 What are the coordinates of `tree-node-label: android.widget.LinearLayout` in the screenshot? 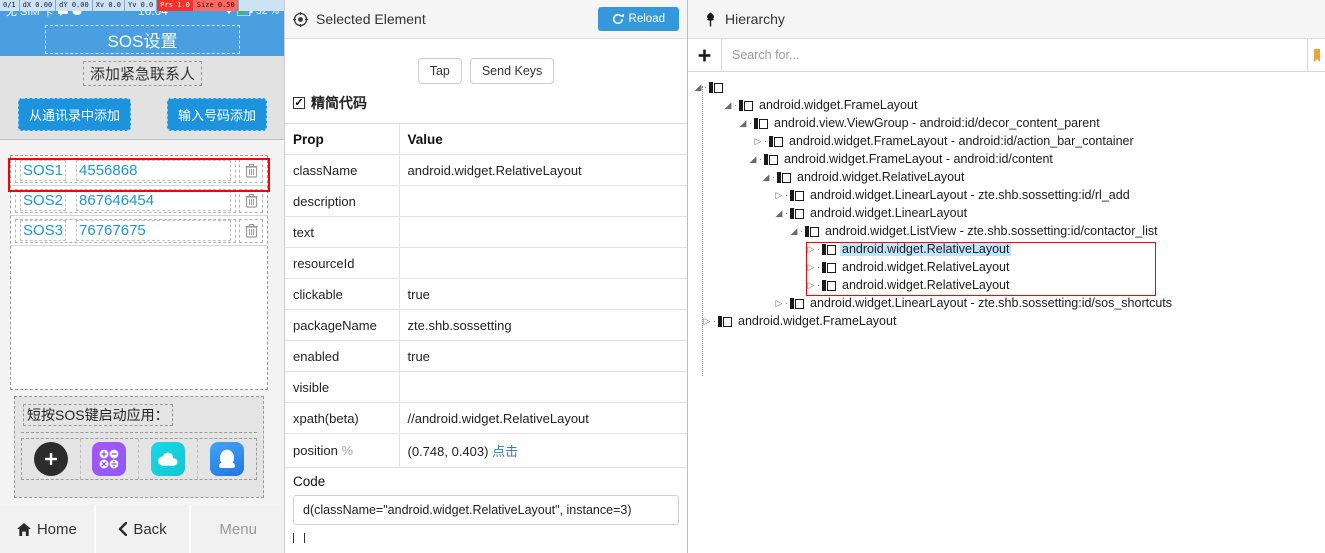 It's located at (889, 213).